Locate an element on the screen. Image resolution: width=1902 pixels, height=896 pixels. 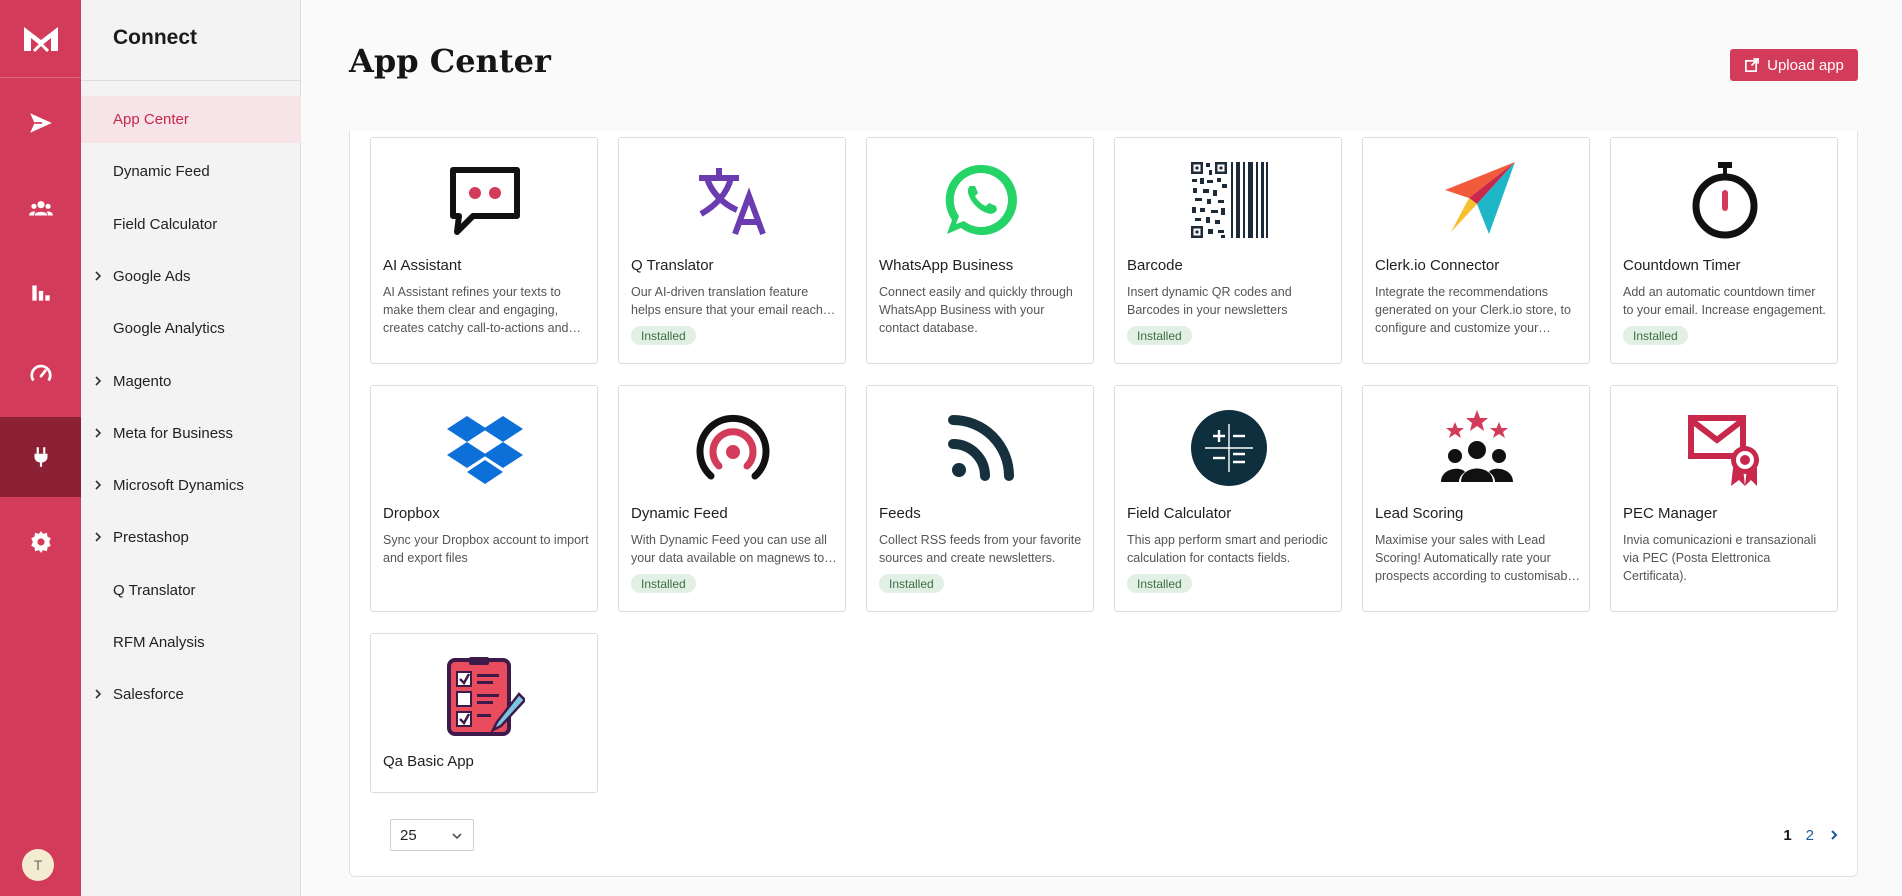
dropbox-icon is located at coordinates (485, 448).